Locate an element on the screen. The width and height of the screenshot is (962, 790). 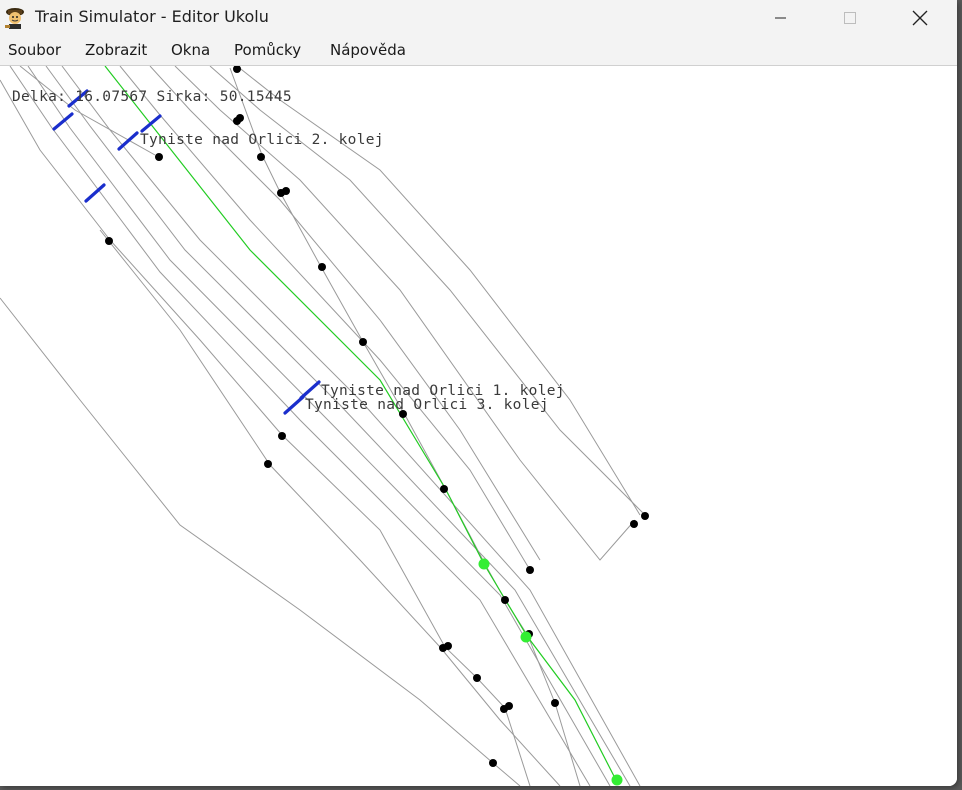
title-bar: Train Simulator - Editor Ukolu is located at coordinates (478, 17).